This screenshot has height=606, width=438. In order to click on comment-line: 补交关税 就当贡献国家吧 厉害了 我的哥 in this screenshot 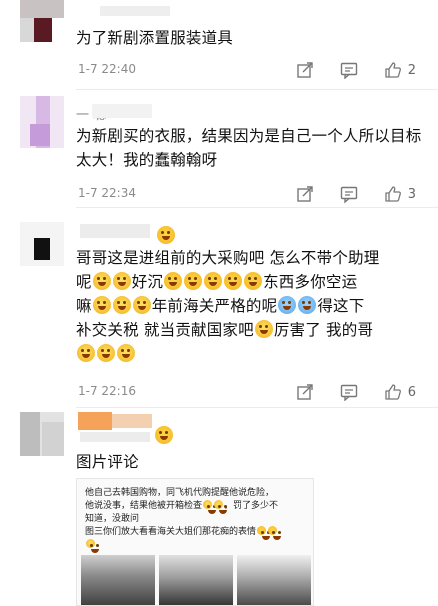, I will do `click(251, 330)`.